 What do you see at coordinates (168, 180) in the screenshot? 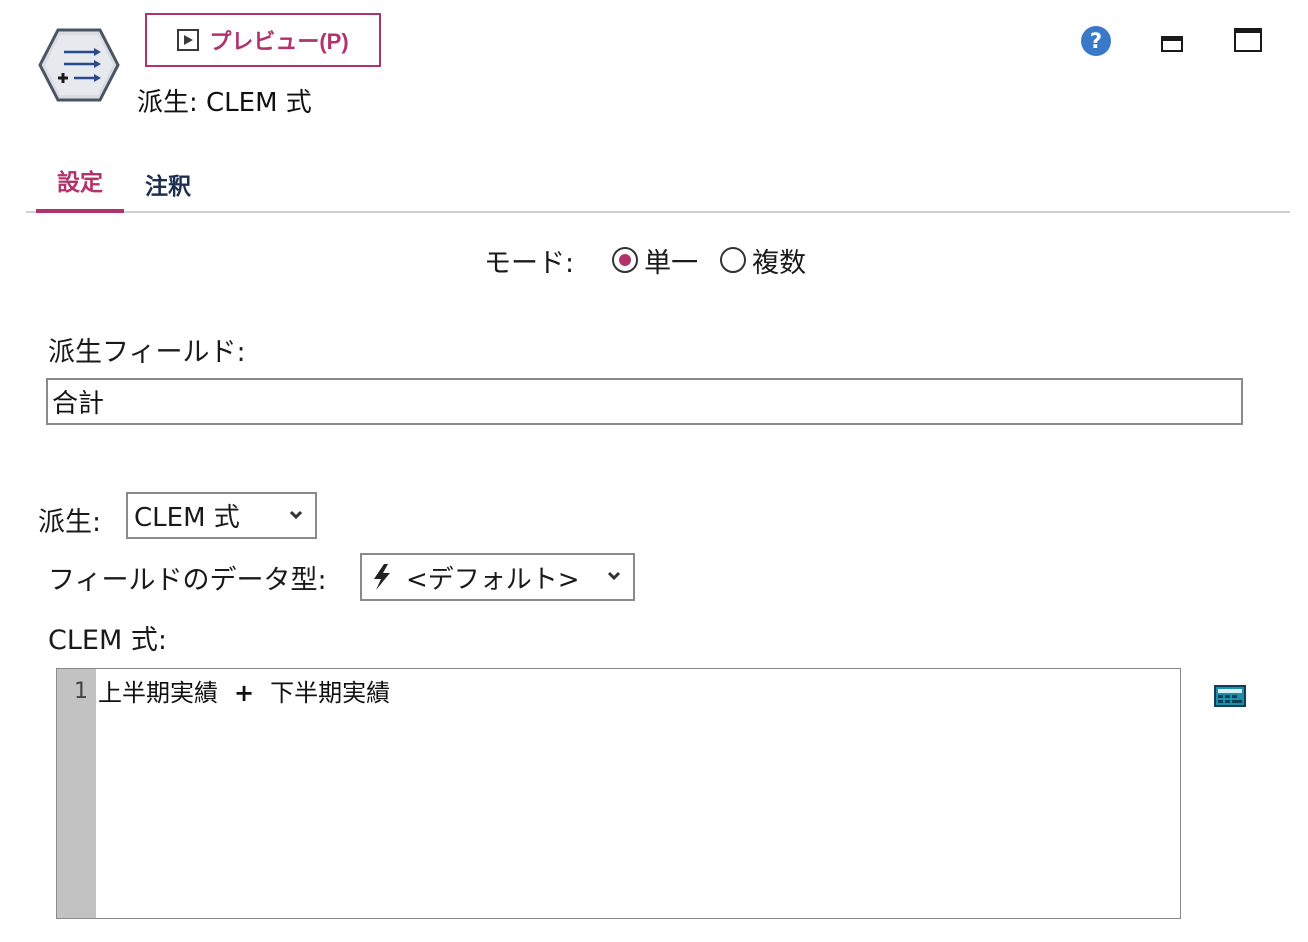
I see `tab-annotations: 注釈` at bounding box center [168, 180].